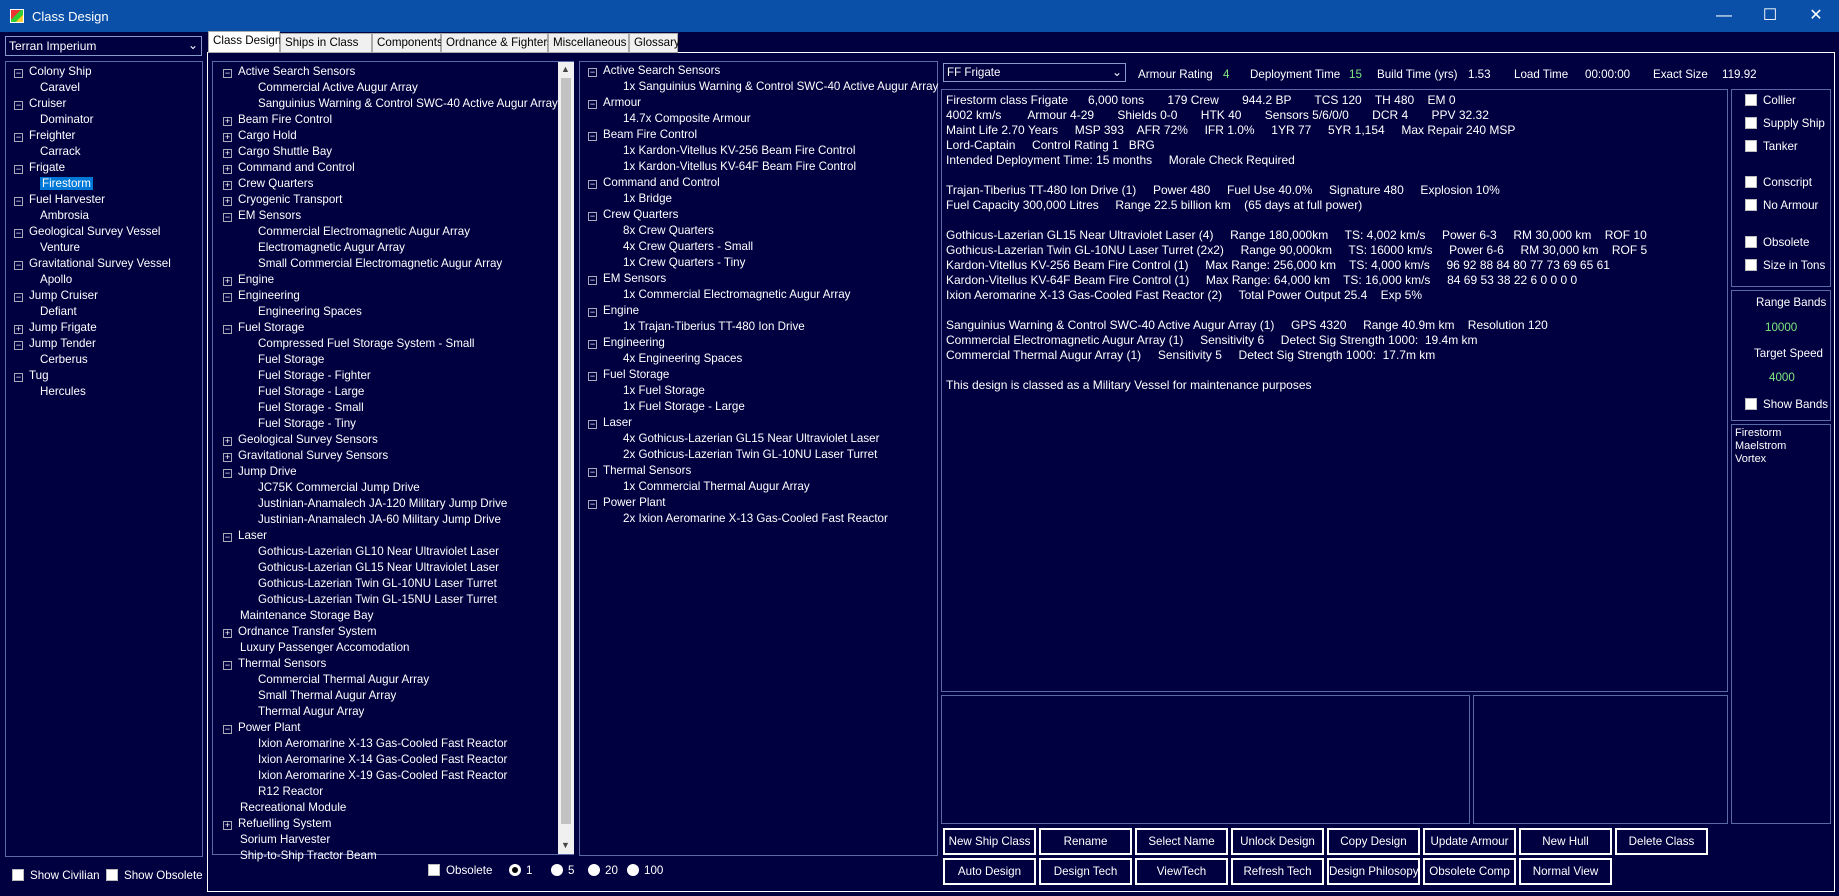 Image resolution: width=1839 pixels, height=896 pixels. What do you see at coordinates (645, 870) in the screenshot?
I see `quantity-radio-100: 100` at bounding box center [645, 870].